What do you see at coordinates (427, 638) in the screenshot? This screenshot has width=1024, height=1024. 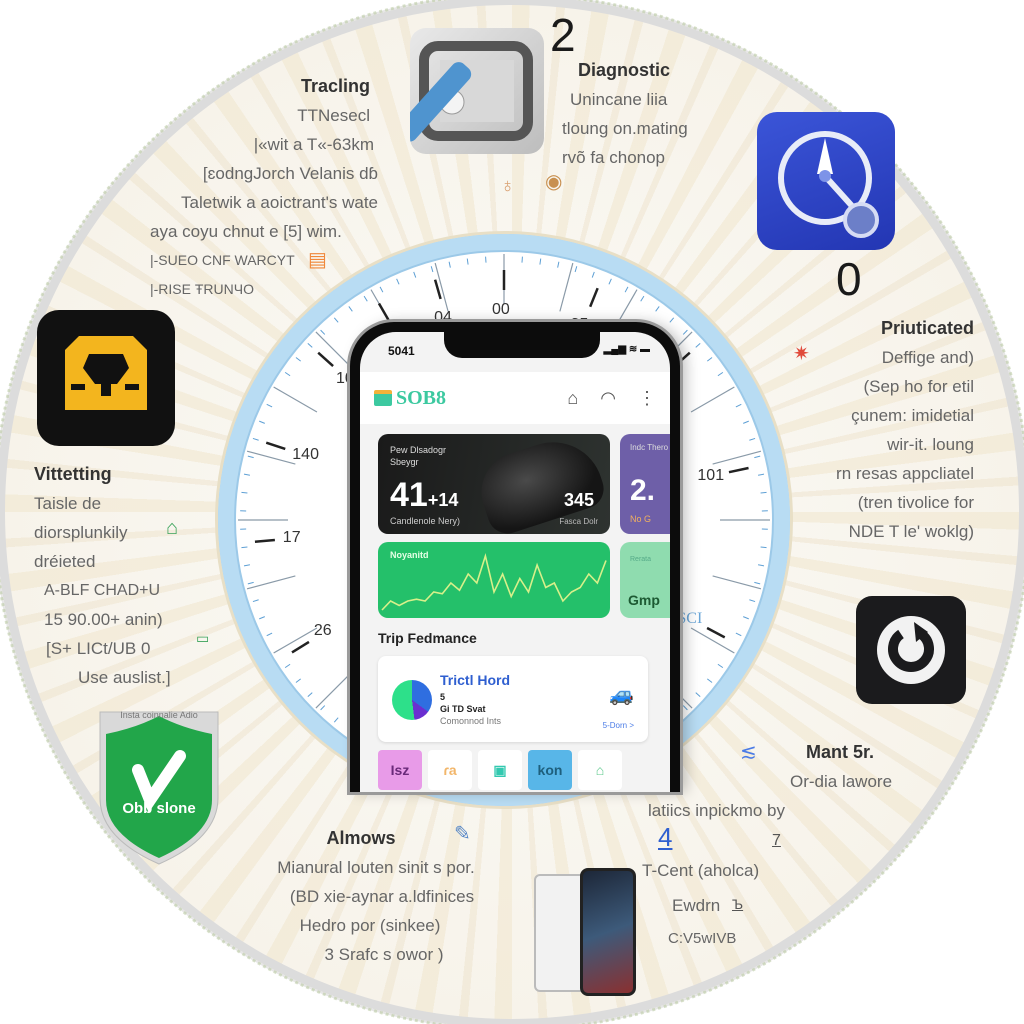 I see `section-title: Trip Fedmance` at bounding box center [427, 638].